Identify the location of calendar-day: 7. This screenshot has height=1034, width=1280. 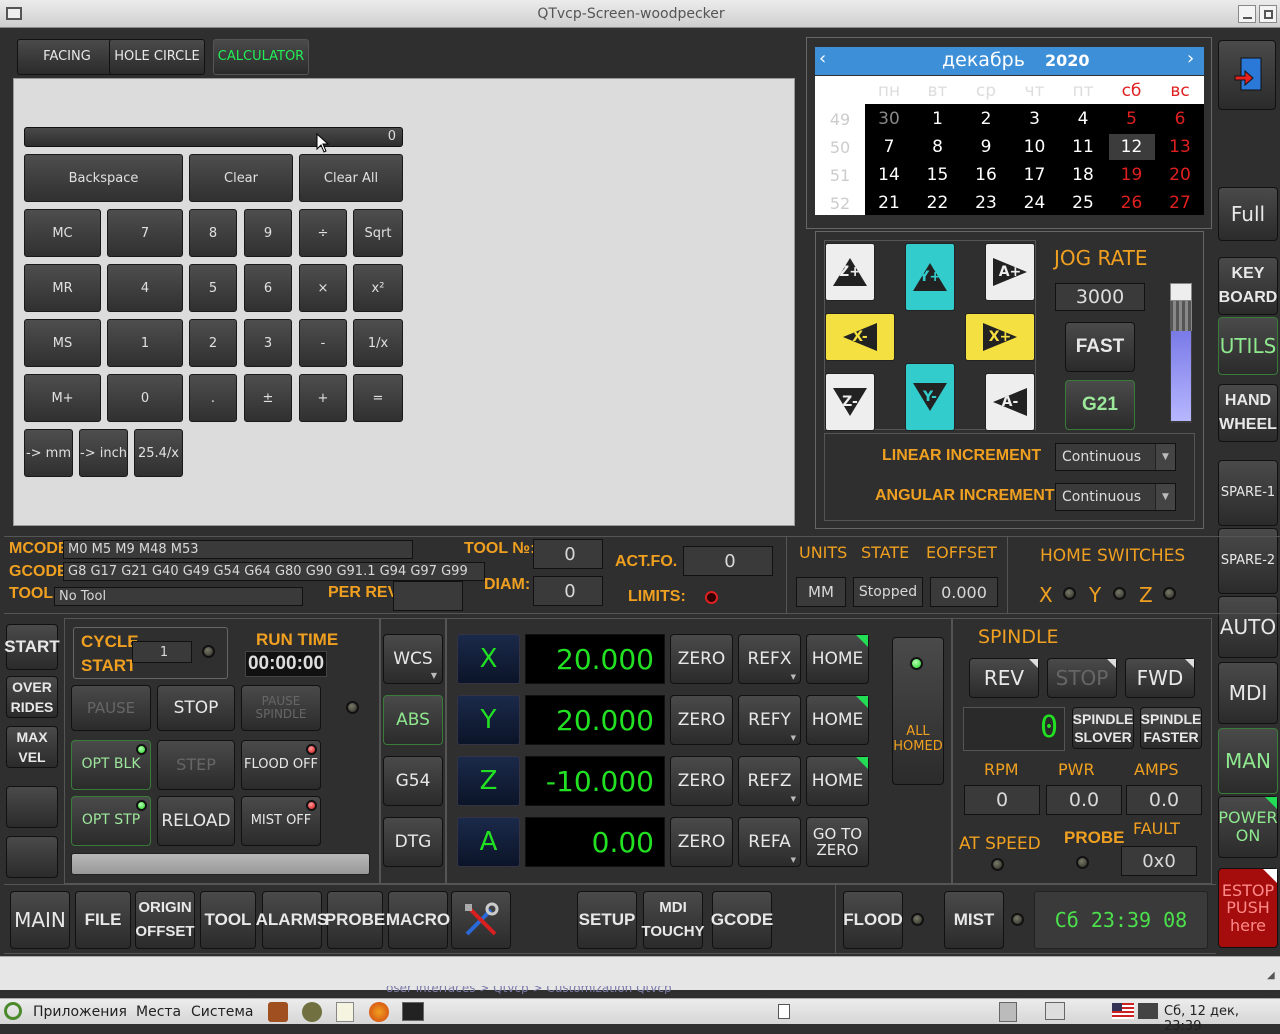
(889, 147).